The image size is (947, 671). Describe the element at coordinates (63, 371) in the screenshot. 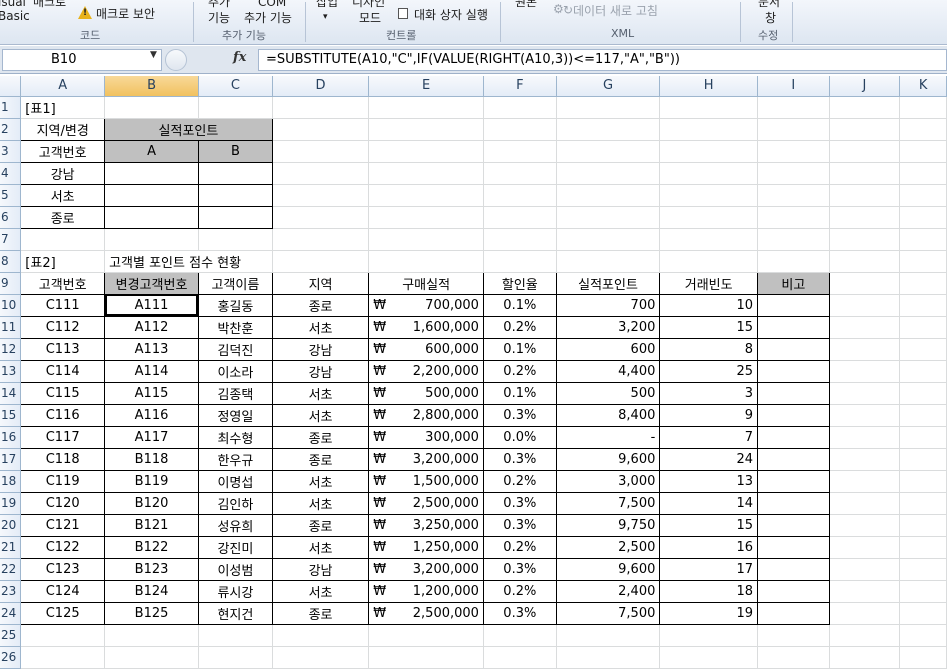

I see `customer-no-cell: C114` at that location.